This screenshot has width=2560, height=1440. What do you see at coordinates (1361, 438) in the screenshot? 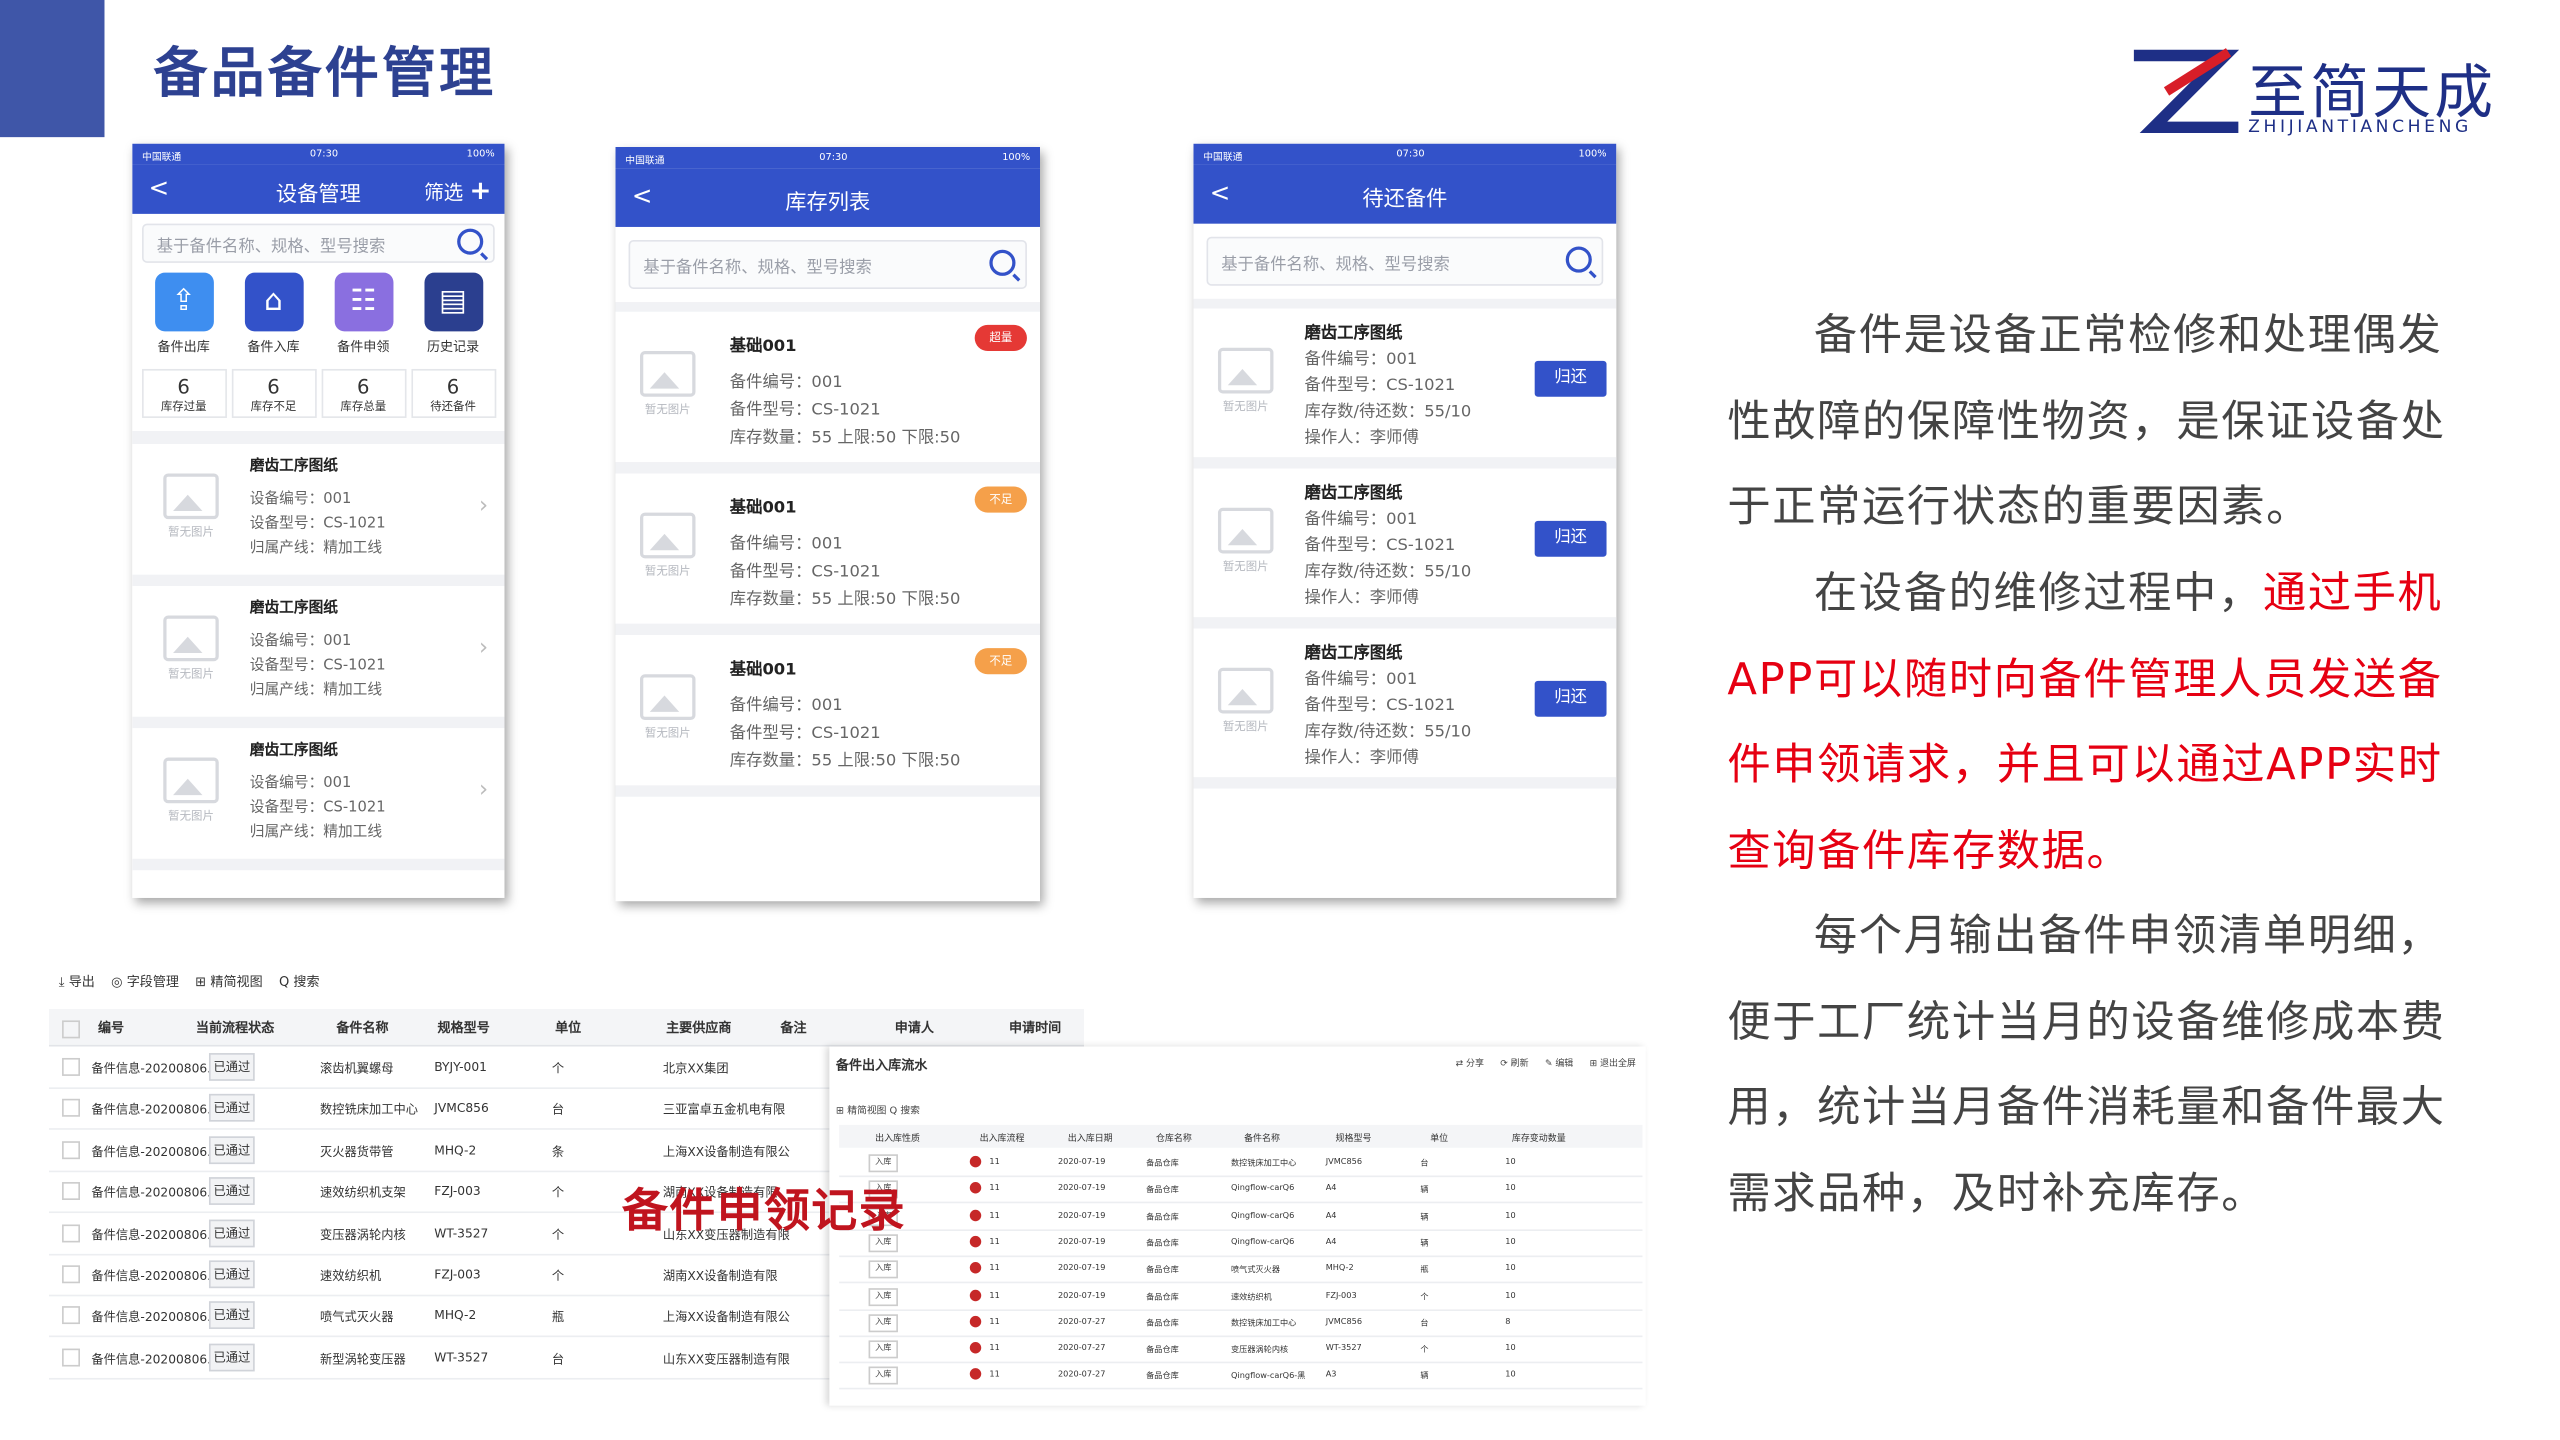
I see `item-detail: 操作人：李师傅` at bounding box center [1361, 438].